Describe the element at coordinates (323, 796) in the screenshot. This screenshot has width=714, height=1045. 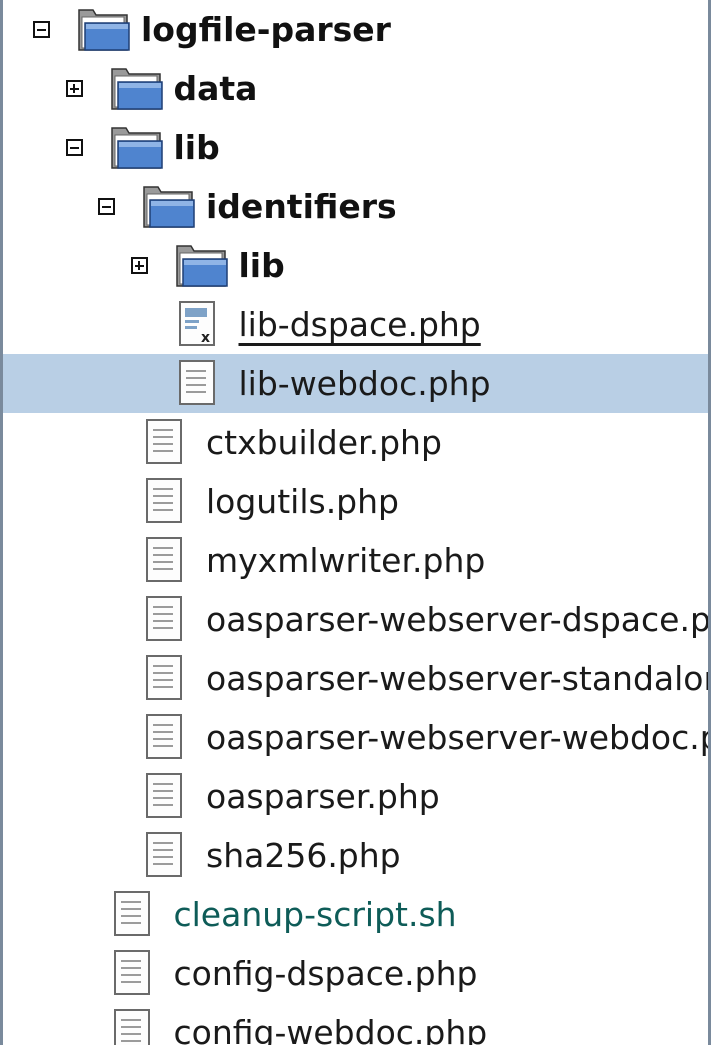
I see `tree-item-label: oasparser.php` at that location.